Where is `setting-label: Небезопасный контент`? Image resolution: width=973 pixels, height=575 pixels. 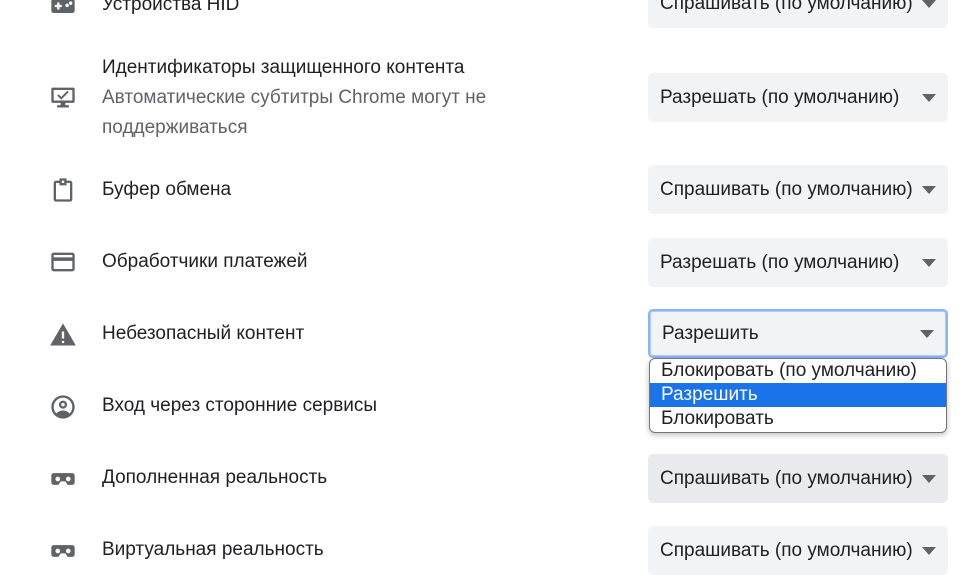 setting-label: Небезопасный контент is located at coordinates (203, 333).